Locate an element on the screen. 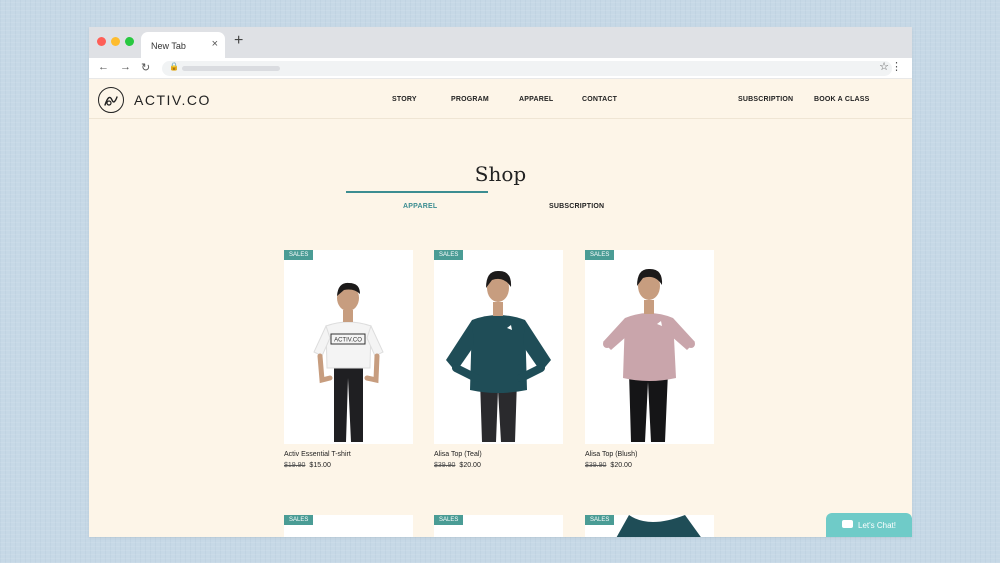 The height and width of the screenshot is (563, 1000). page-title: Shop is located at coordinates (500, 174).